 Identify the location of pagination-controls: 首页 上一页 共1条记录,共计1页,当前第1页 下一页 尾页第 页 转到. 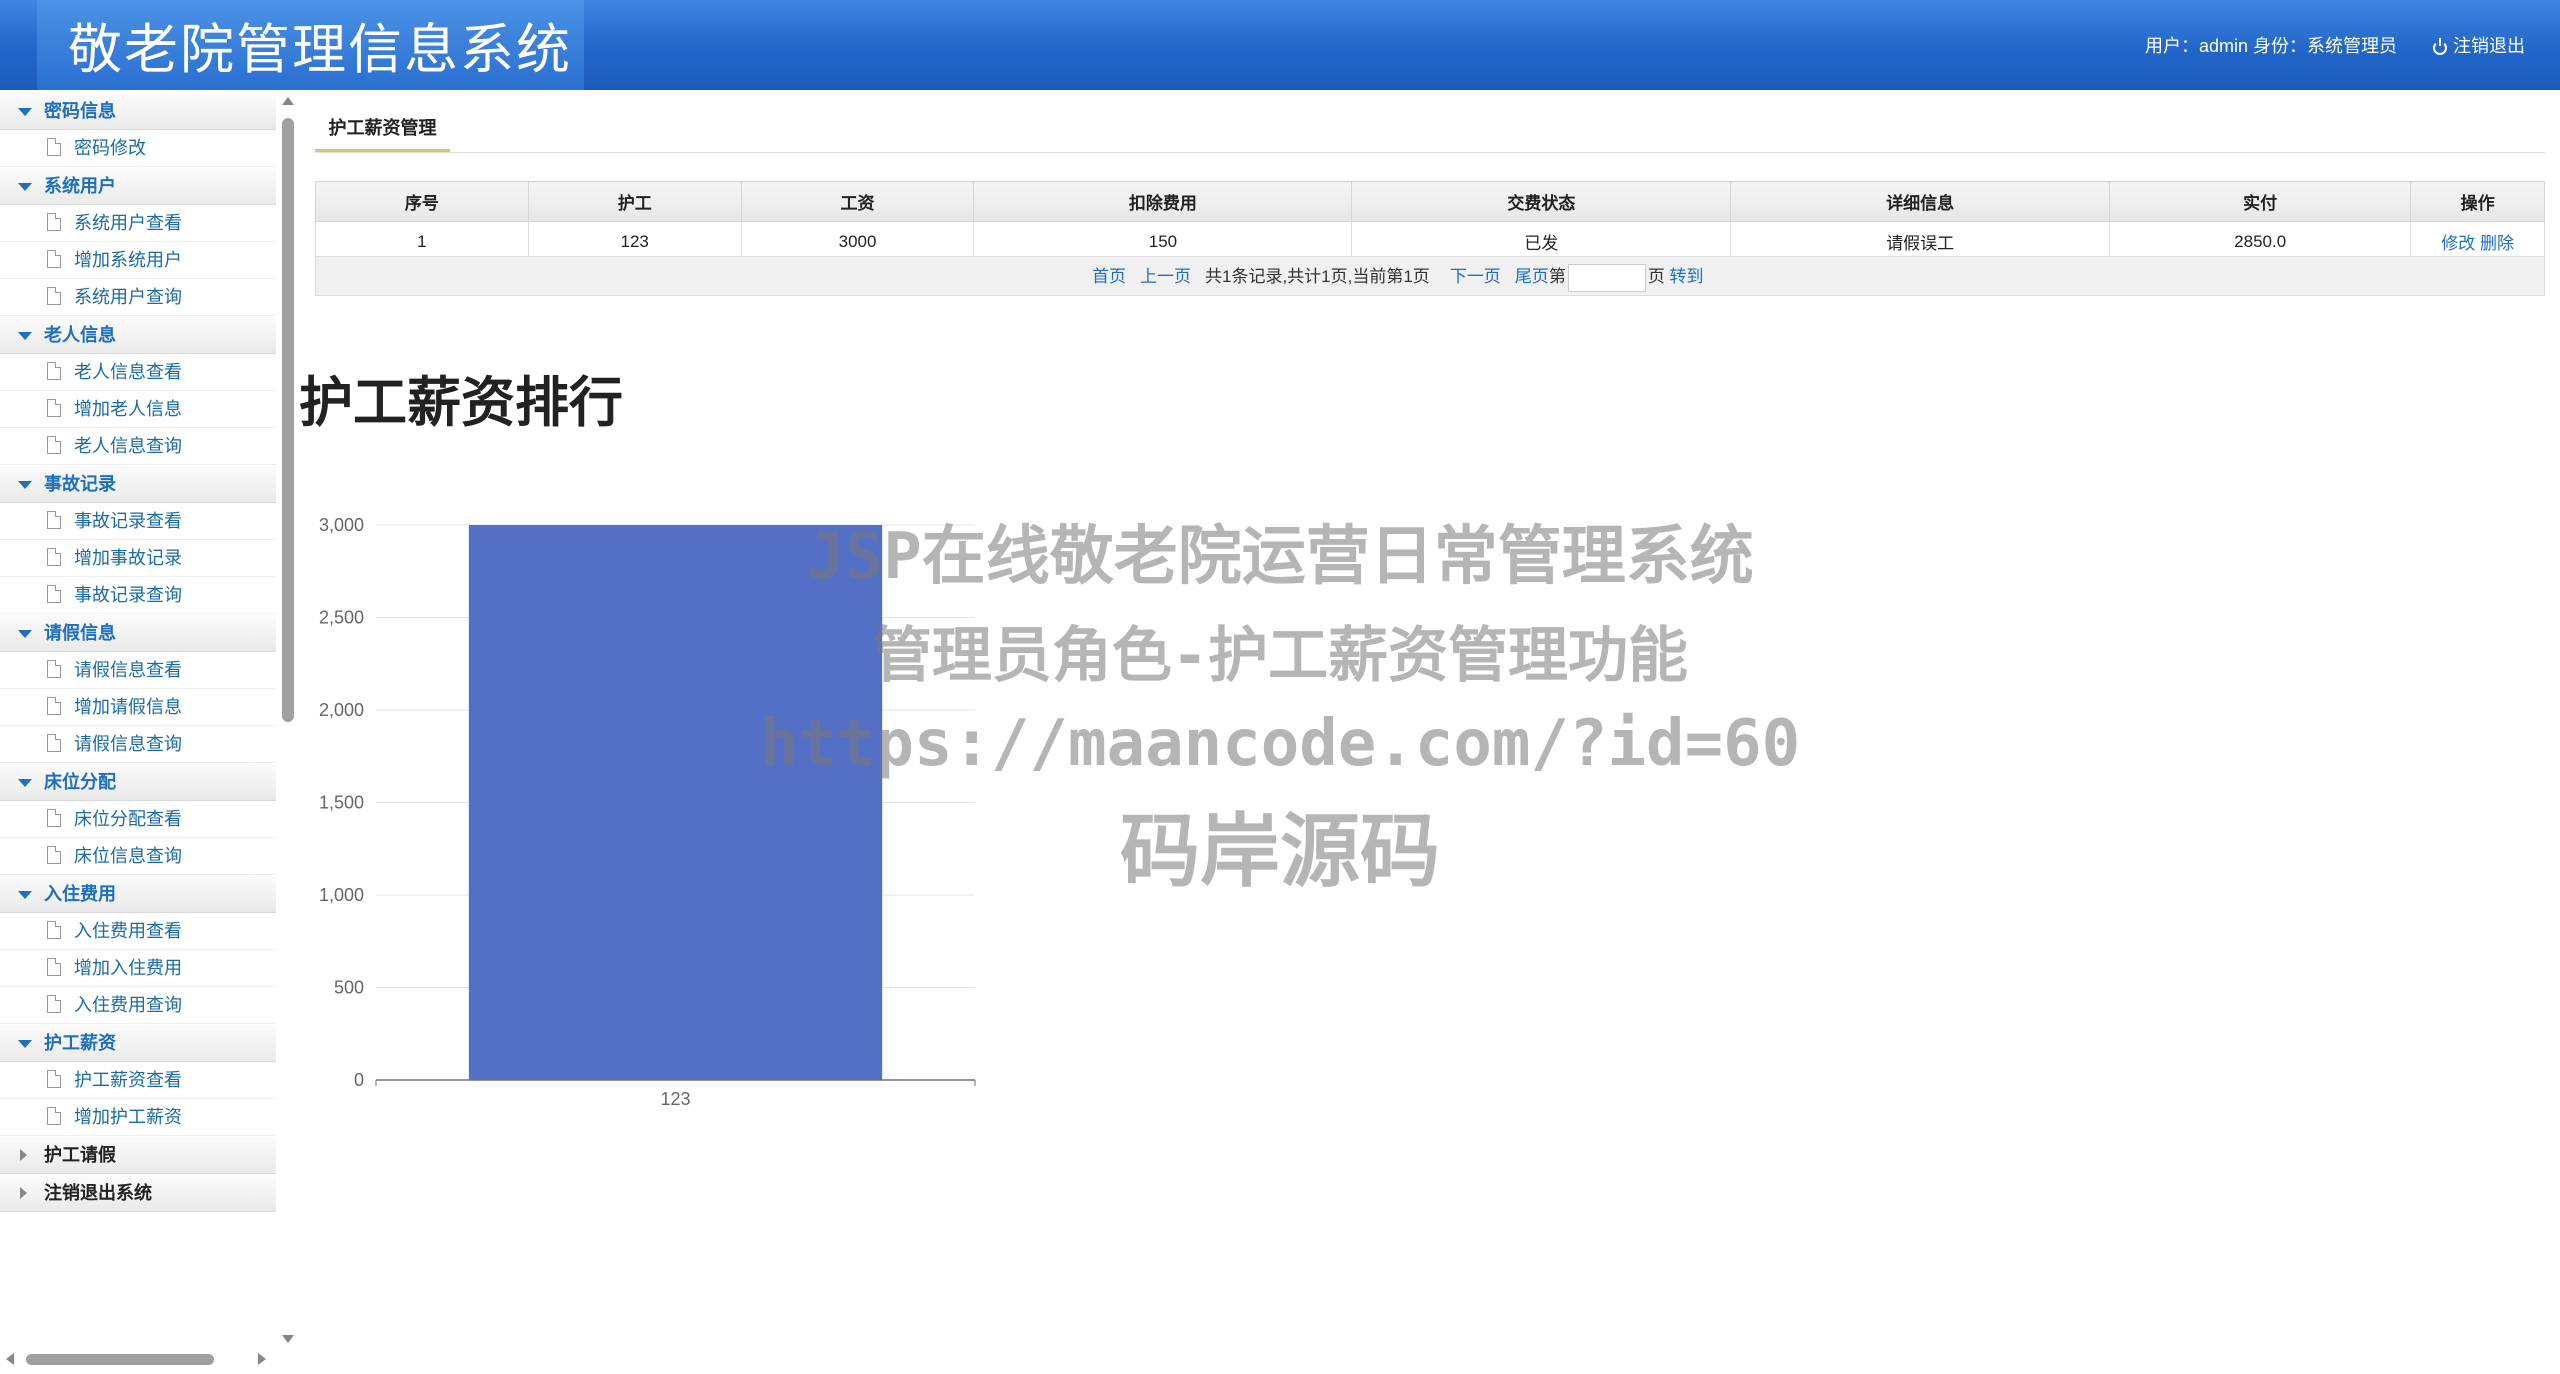
(1405, 277).